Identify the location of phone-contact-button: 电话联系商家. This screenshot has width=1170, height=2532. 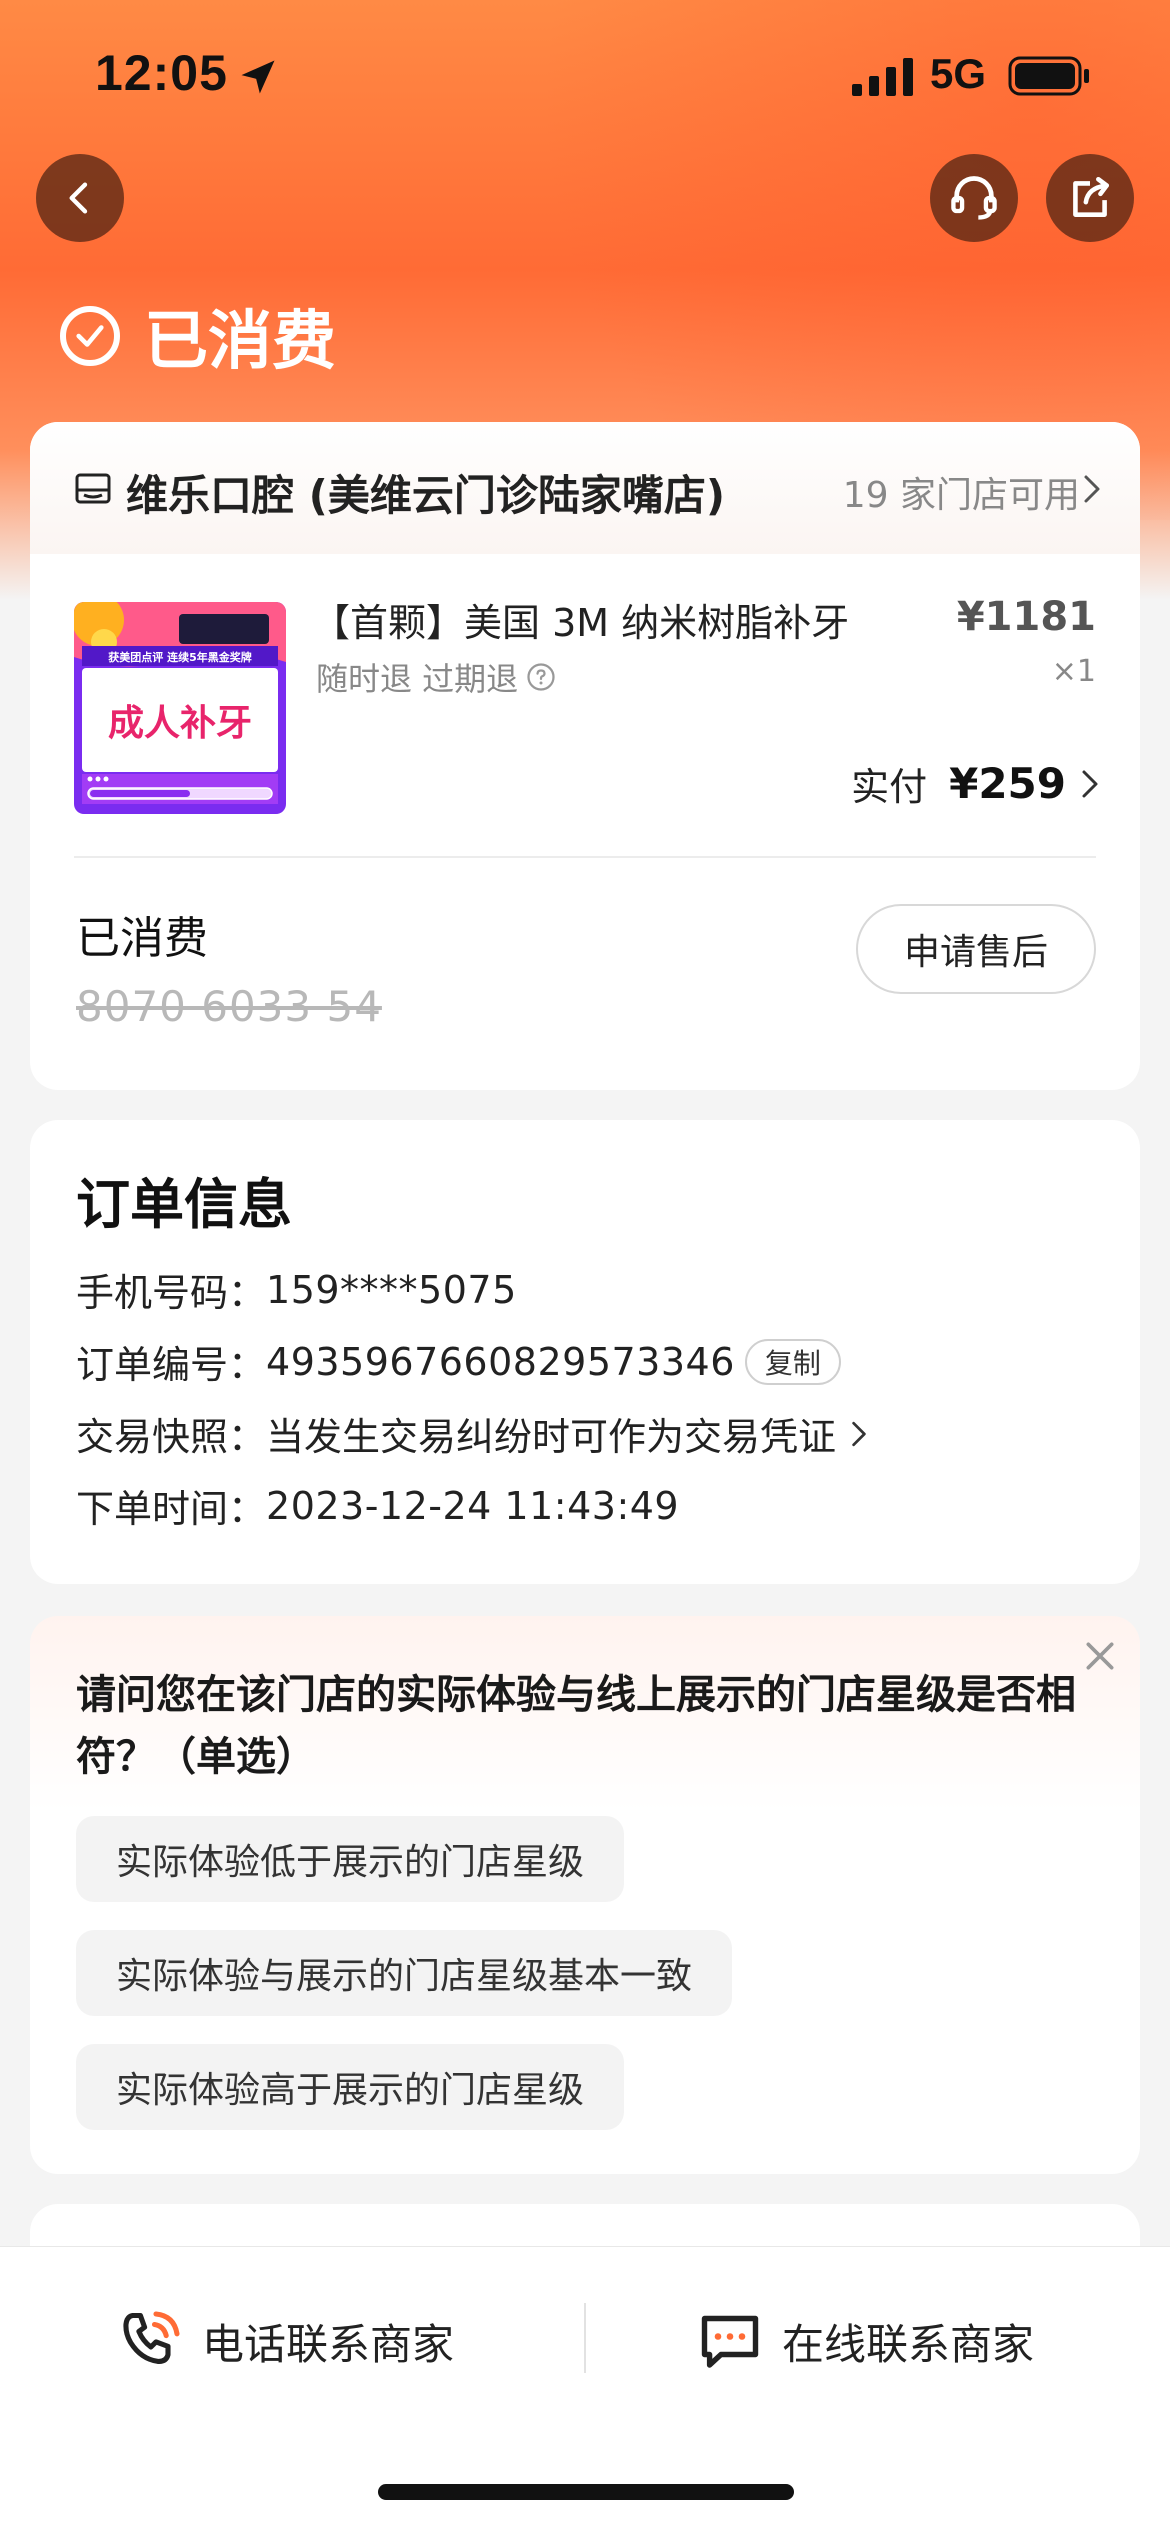
(284, 2341).